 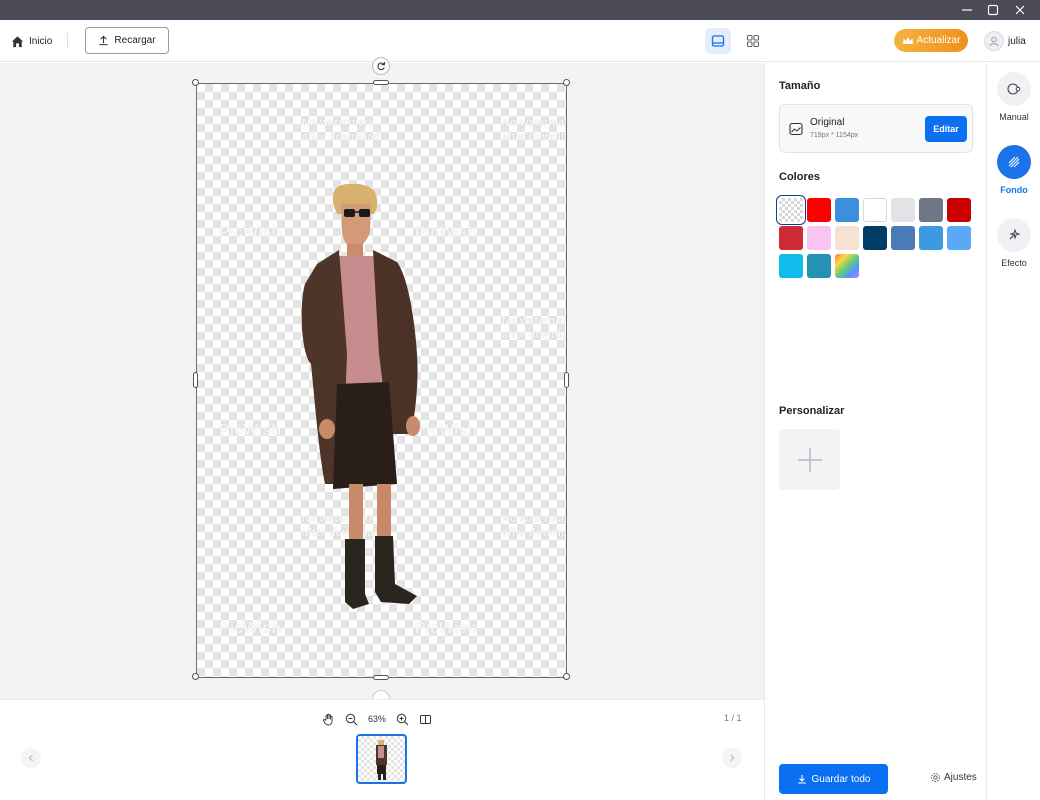 I want to click on home-button: Inicio, so click(x=31, y=41).